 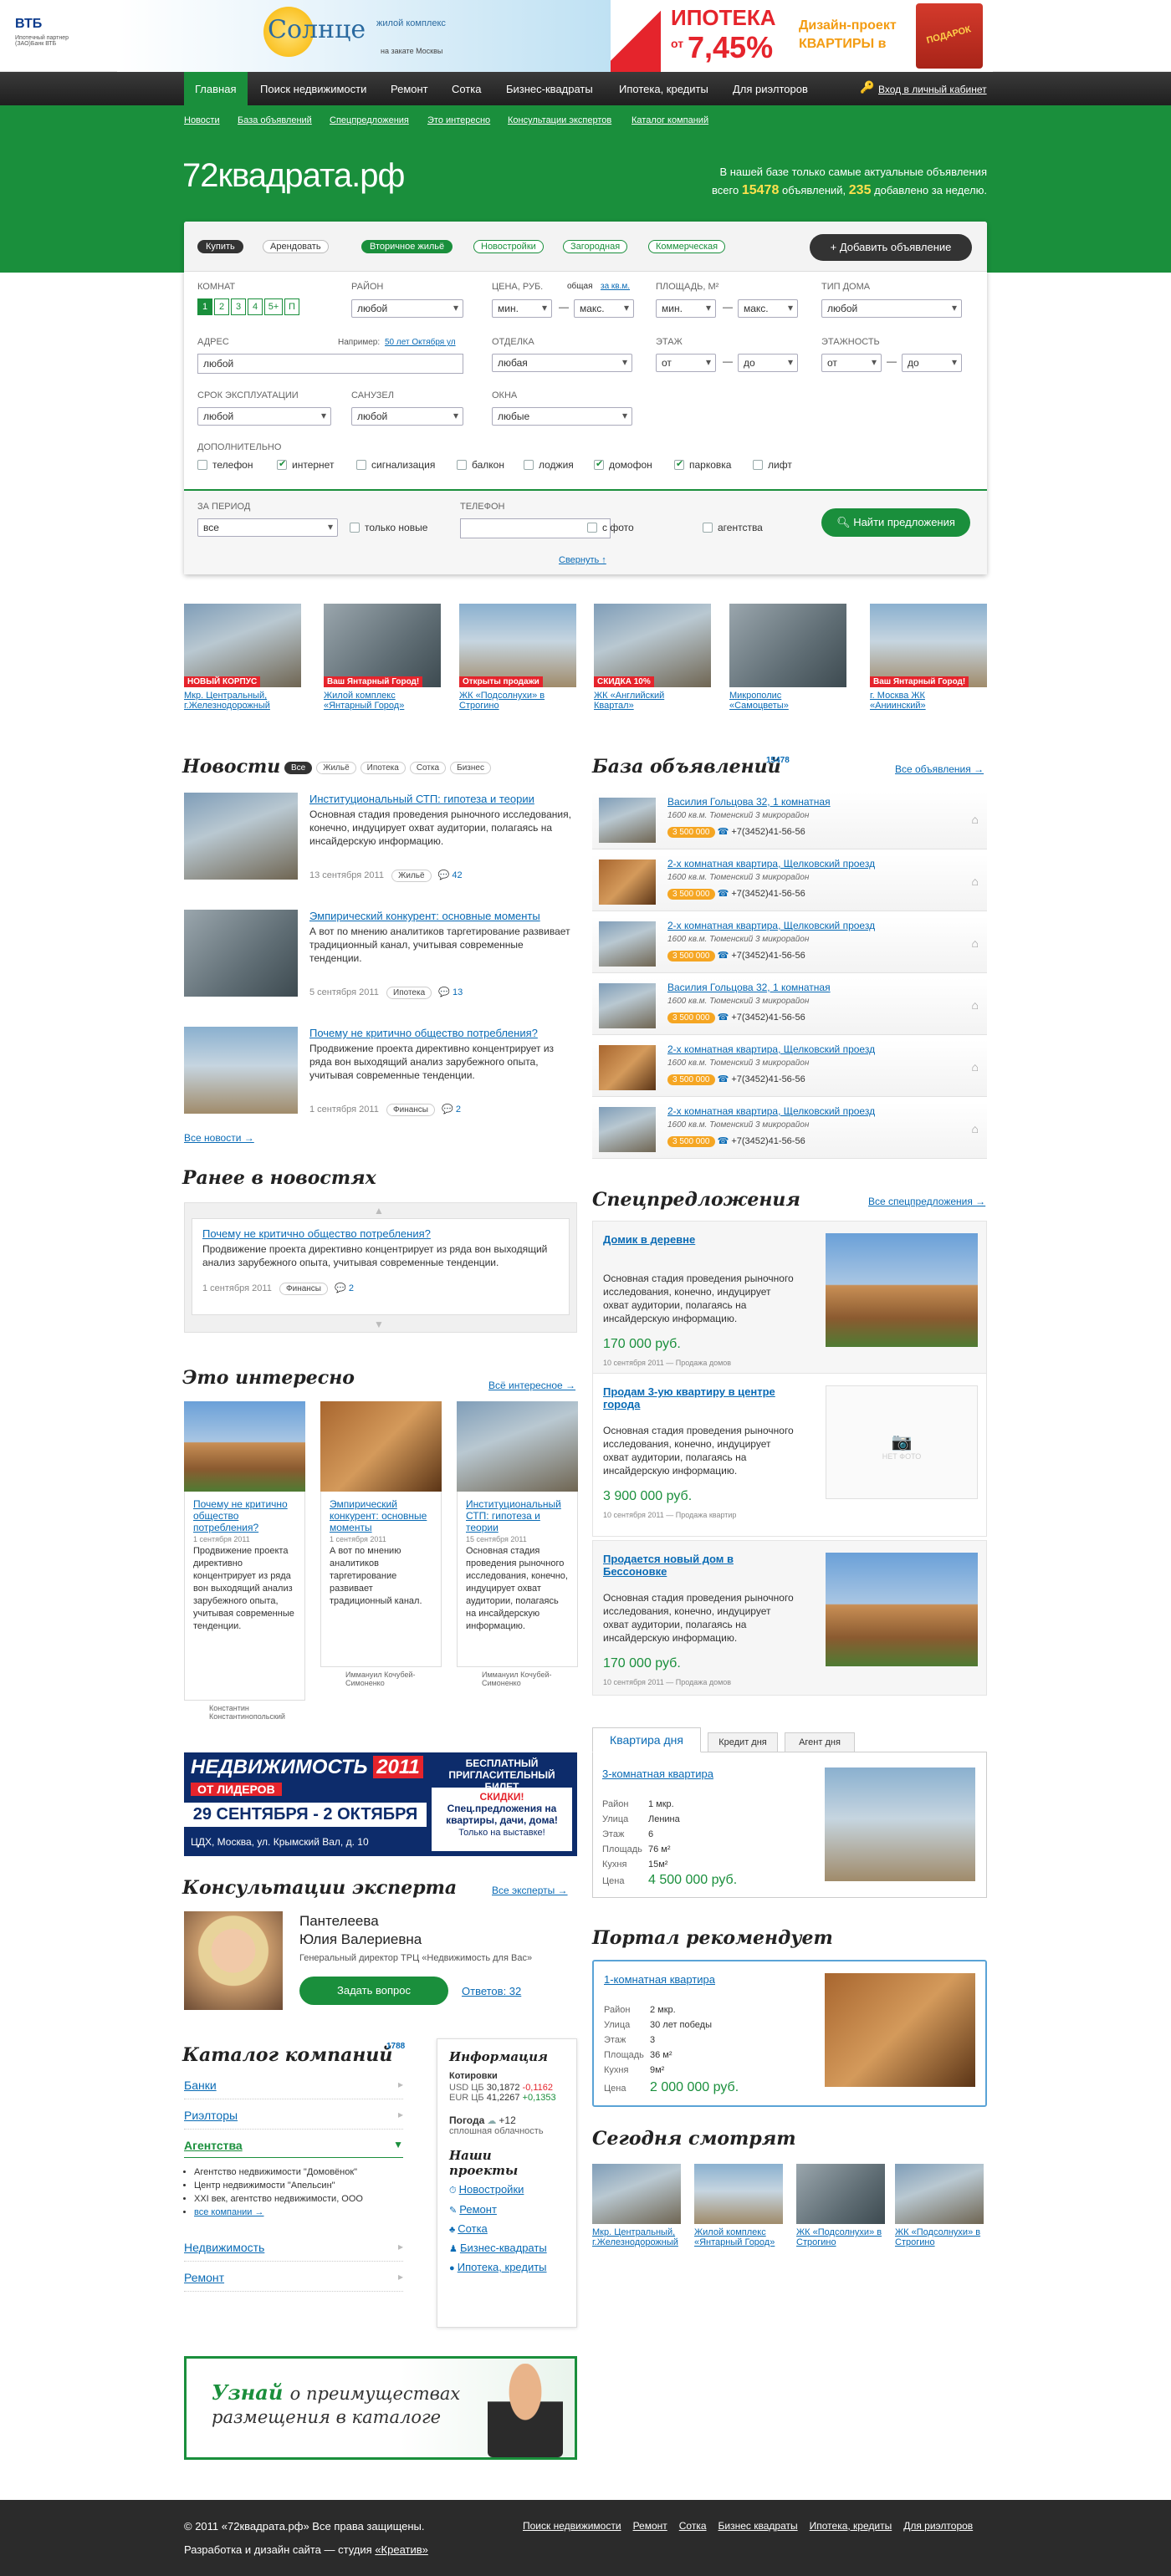 What do you see at coordinates (508, 247) in the screenshot?
I see `type-new: Новостройки` at bounding box center [508, 247].